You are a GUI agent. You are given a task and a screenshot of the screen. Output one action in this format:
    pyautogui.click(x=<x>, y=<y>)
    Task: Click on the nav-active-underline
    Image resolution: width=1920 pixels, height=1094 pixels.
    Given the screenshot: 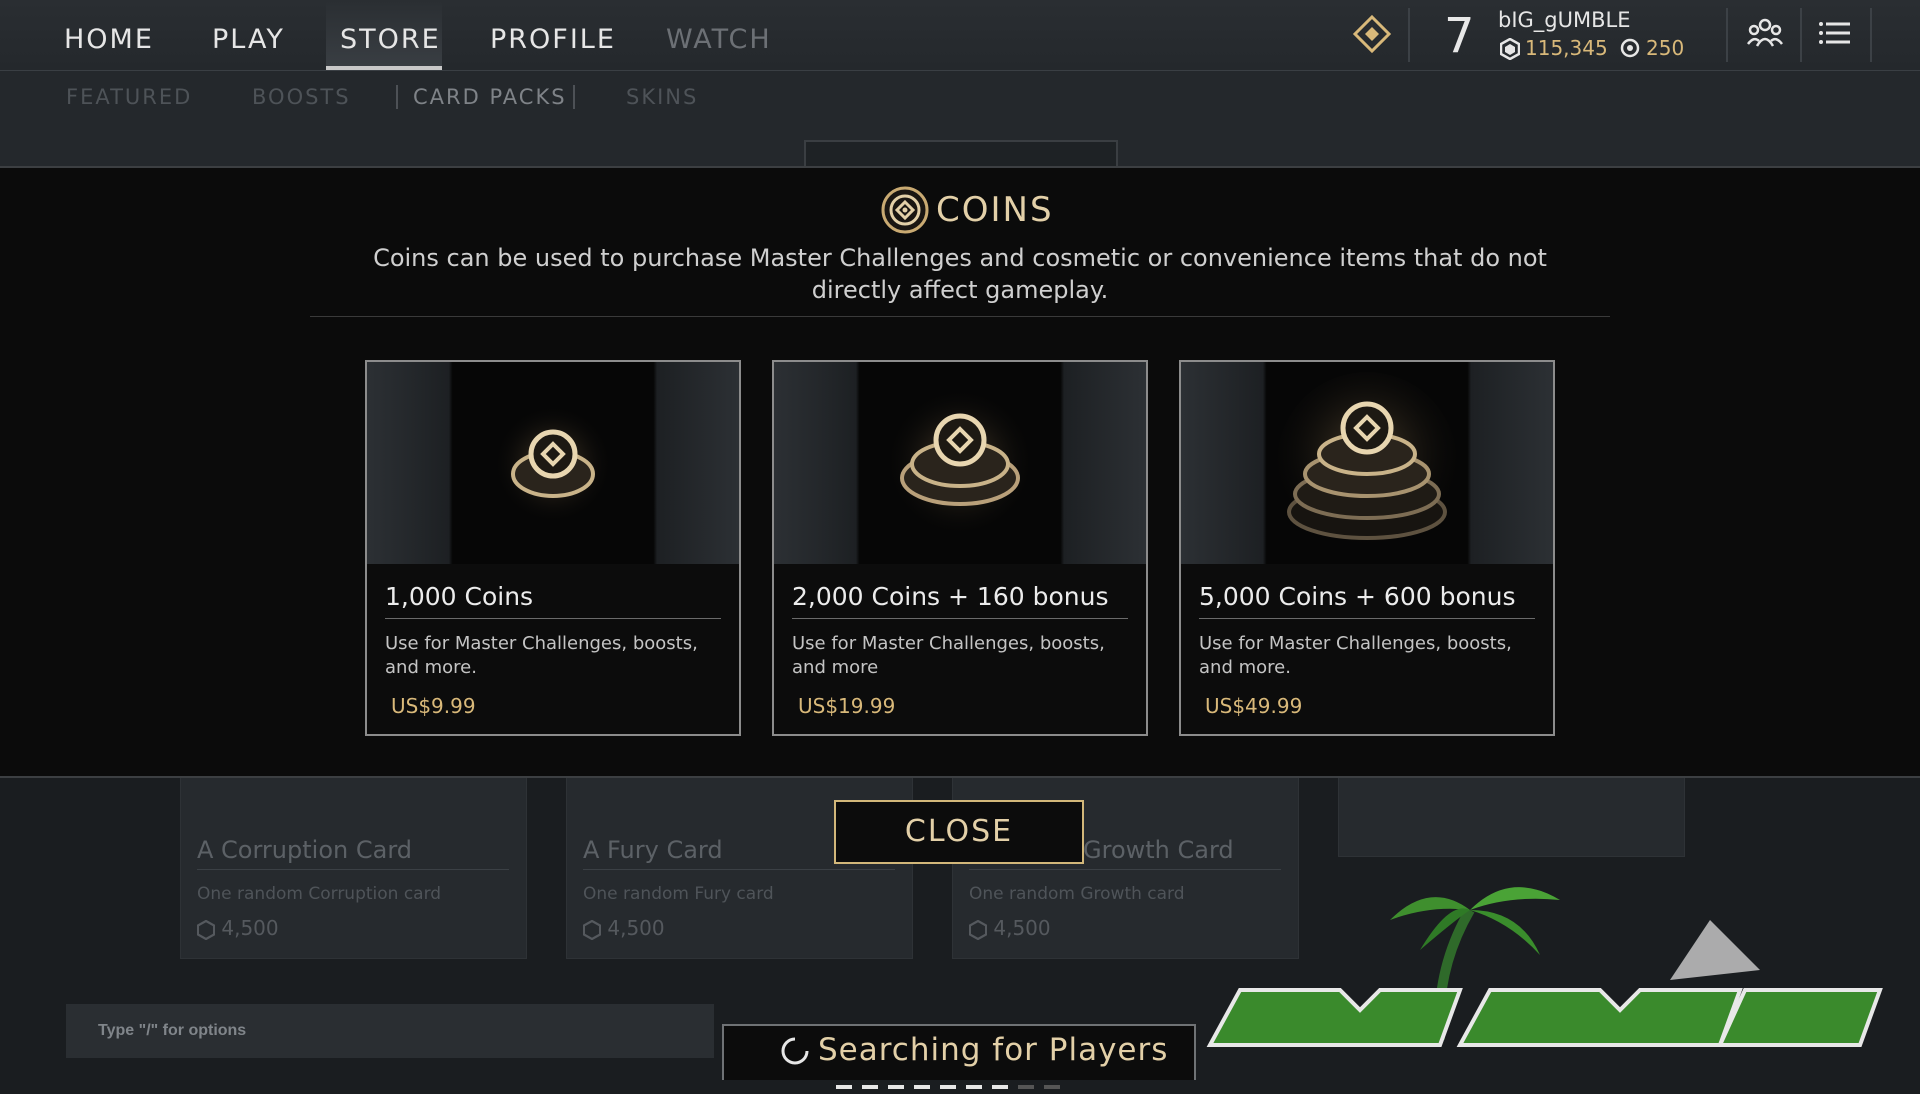 What is the action you would take?
    pyautogui.click(x=384, y=68)
    